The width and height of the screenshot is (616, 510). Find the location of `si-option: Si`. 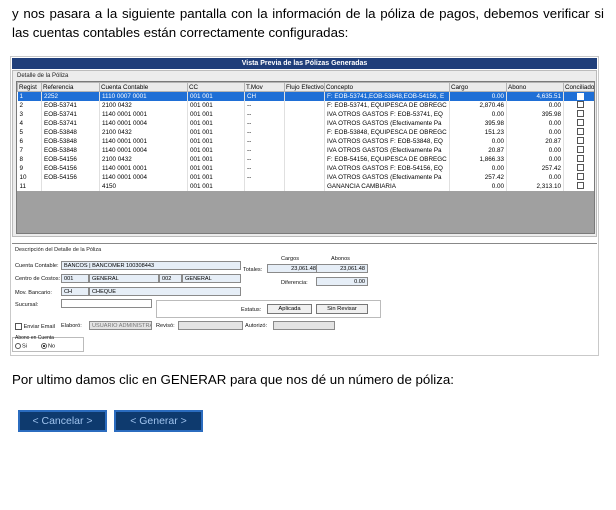

si-option: Si is located at coordinates (21, 346).